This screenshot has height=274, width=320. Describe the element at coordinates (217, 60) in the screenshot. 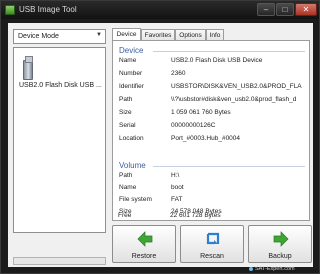

I see `detail-value: USB2.0 Flash Disk USB Device` at that location.